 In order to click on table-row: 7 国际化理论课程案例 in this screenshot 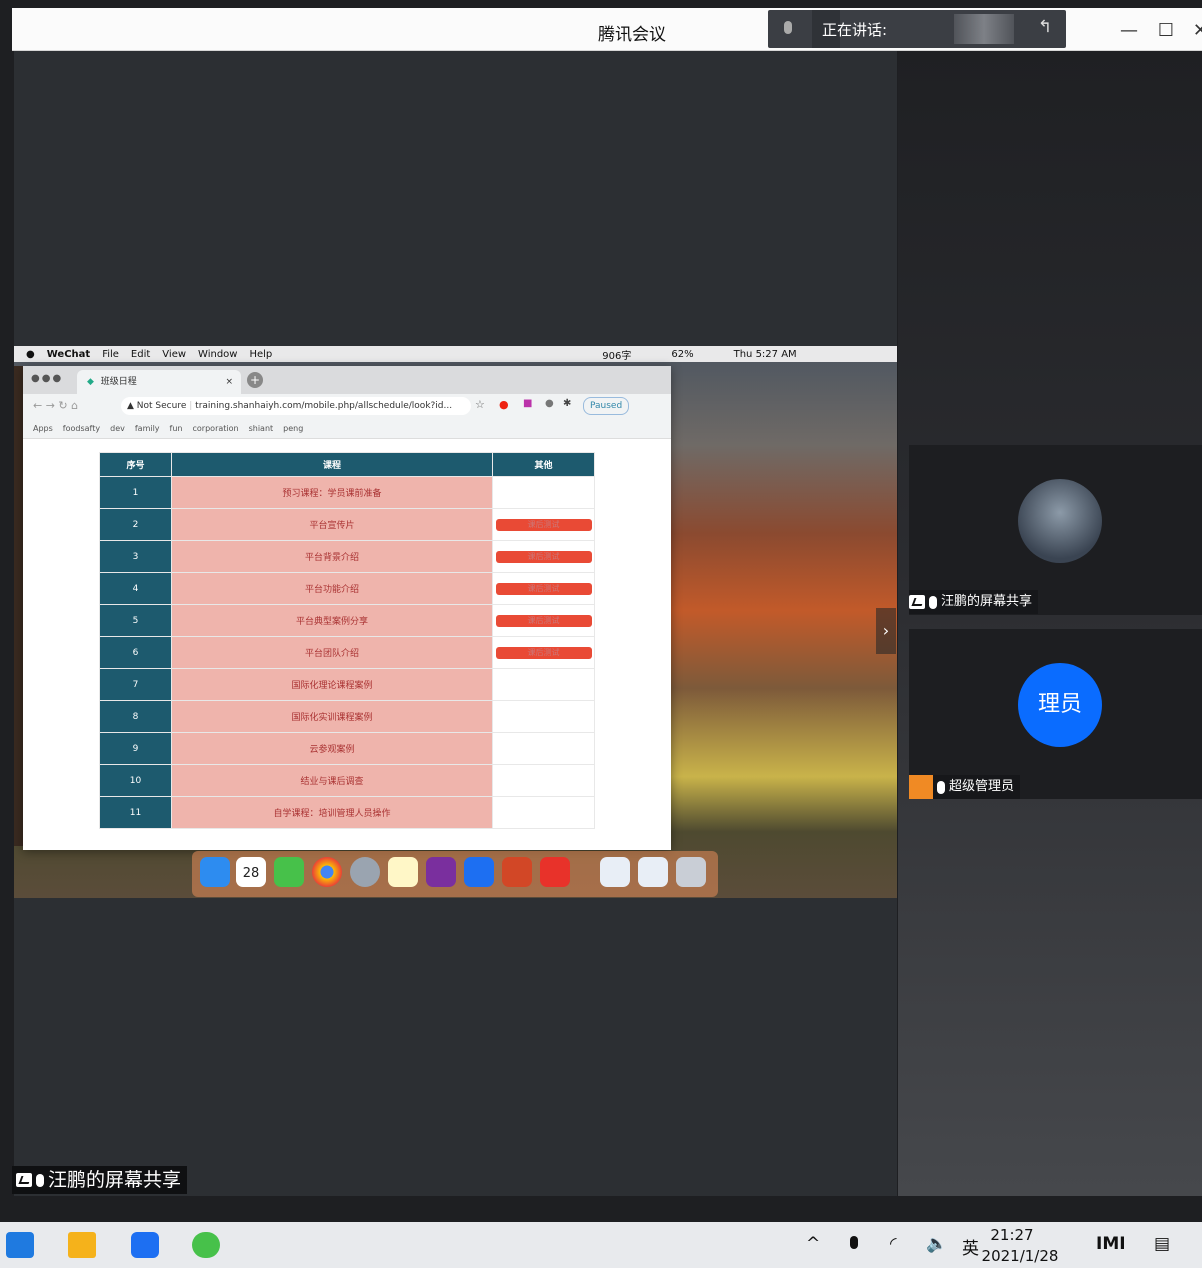, I will do `click(347, 684)`.